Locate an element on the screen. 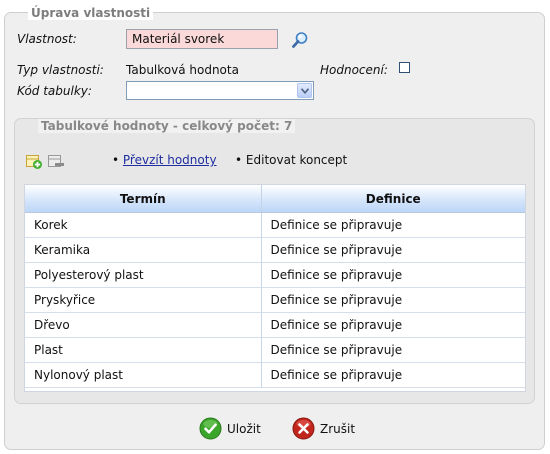  term-cell: Dřevo is located at coordinates (143, 325).